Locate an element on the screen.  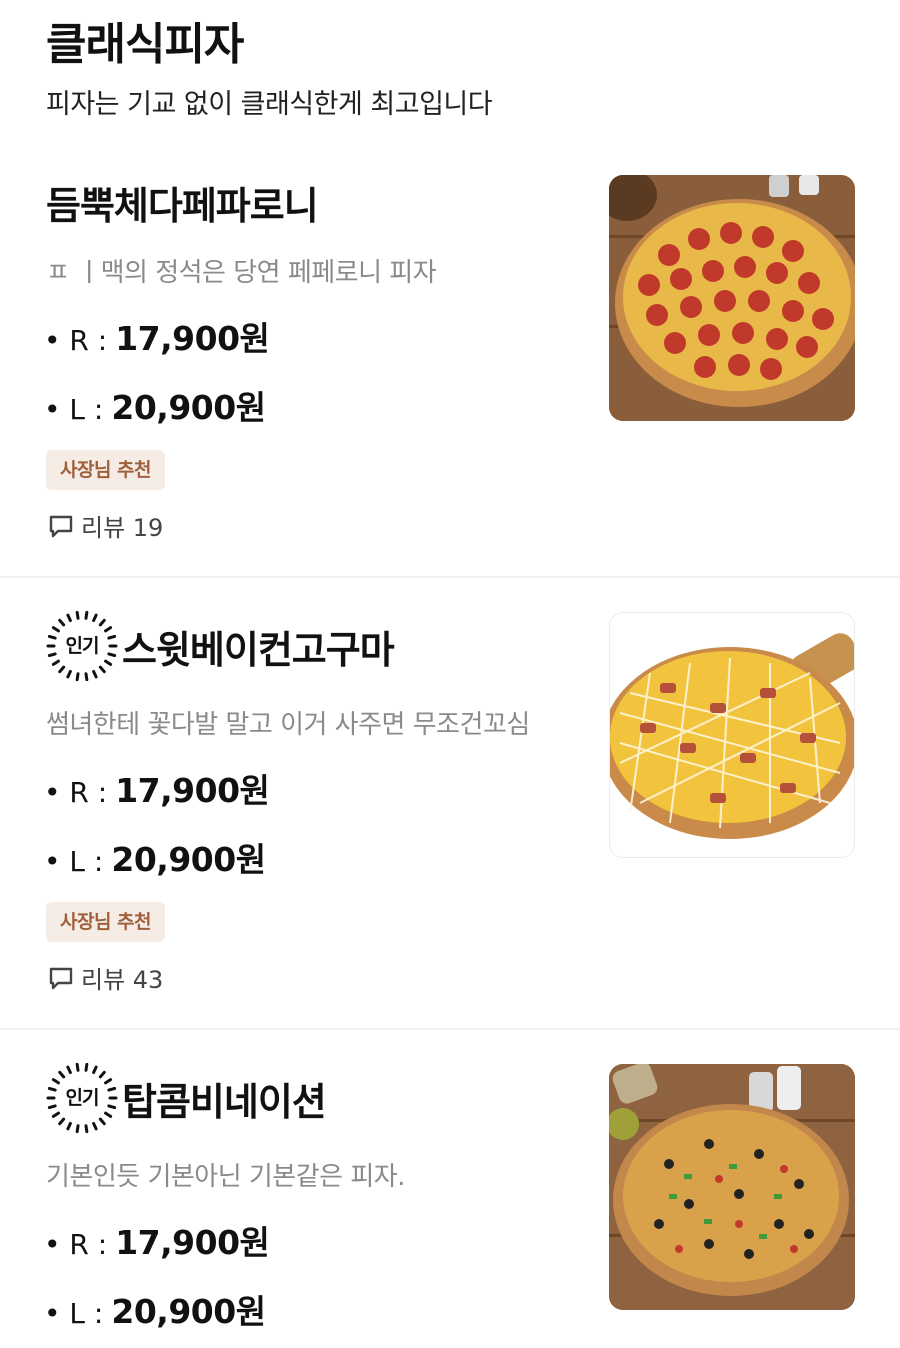
combination-pizza-image is located at coordinates (732, 1187).